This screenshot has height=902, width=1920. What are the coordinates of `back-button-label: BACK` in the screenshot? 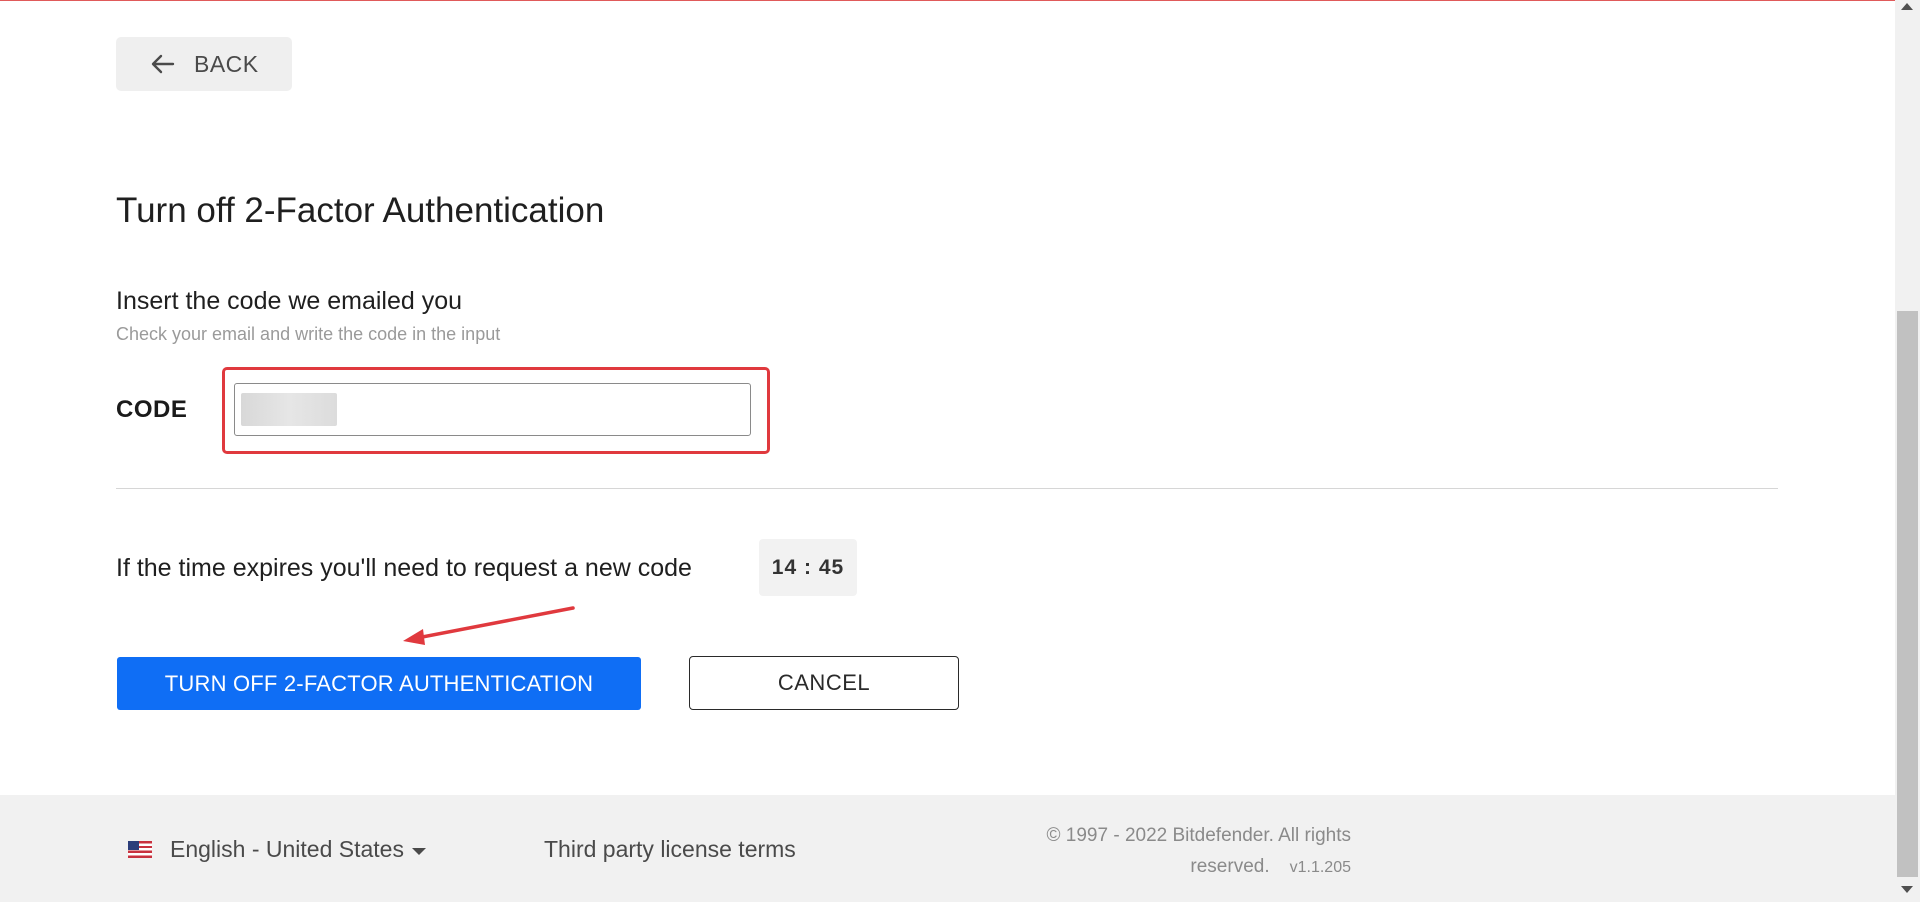 It's located at (226, 63).